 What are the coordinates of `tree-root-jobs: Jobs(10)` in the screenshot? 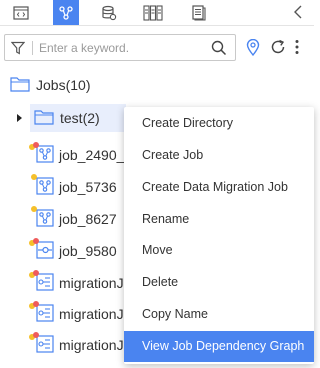 It's located at (157, 85).